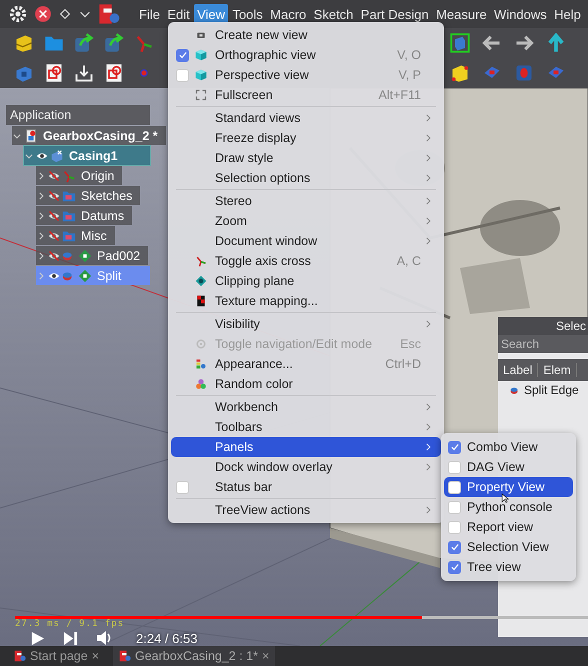 Image resolution: width=588 pixels, height=666 pixels. Describe the element at coordinates (306, 118) in the screenshot. I see `menu-item: Standard views` at that location.